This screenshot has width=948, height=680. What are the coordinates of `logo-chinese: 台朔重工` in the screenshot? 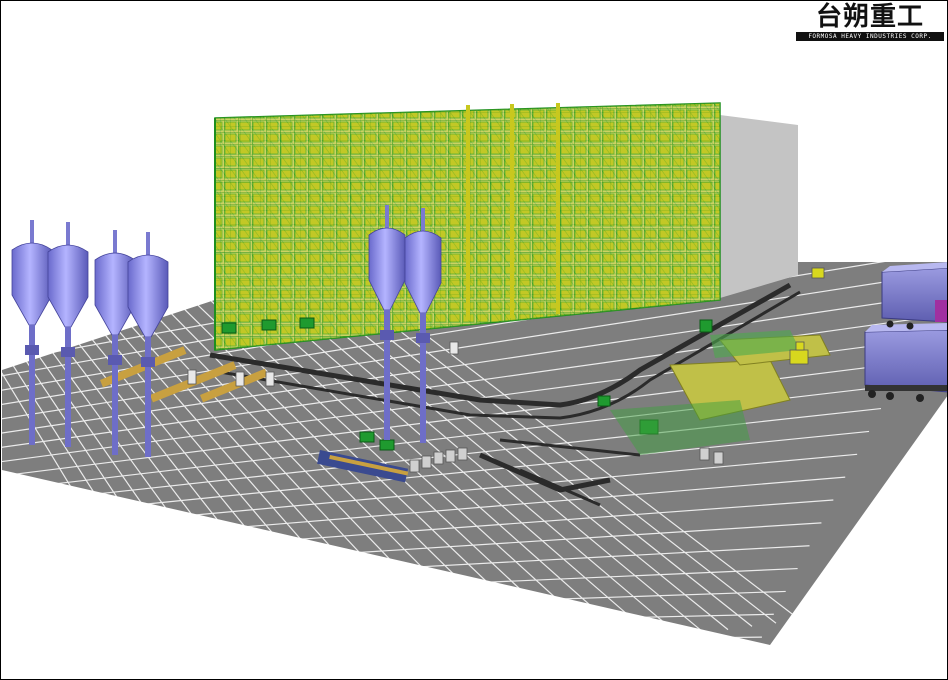 It's located at (869, 17).